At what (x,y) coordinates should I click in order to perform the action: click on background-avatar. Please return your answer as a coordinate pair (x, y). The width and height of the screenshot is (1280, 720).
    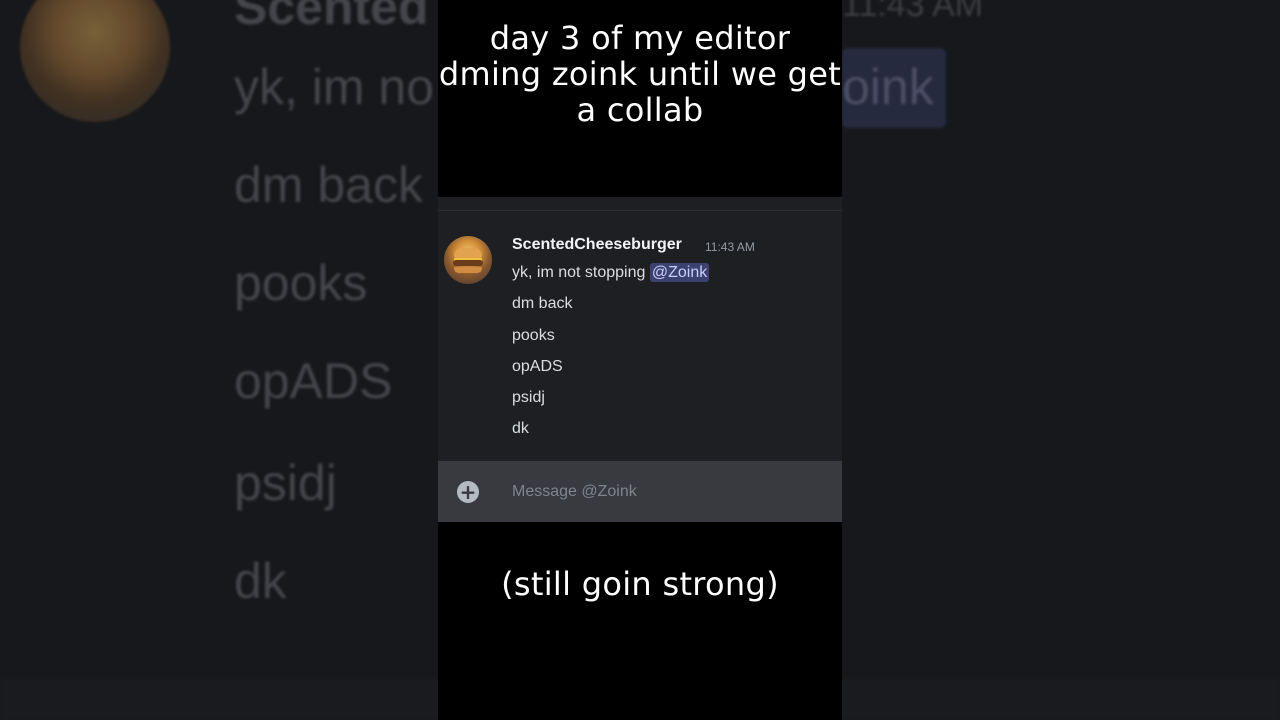
    Looking at the image, I should click on (95, 61).